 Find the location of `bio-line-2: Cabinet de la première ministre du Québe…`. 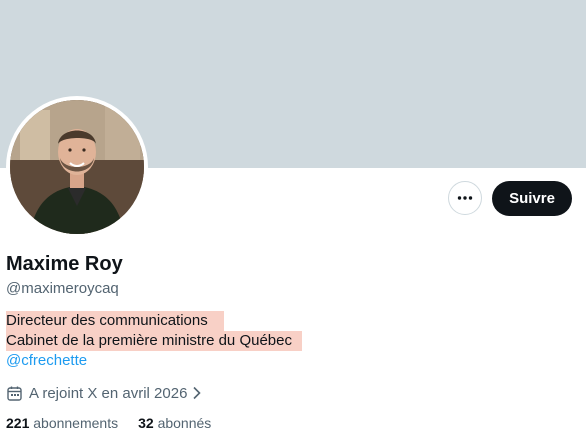

bio-line-2: Cabinet de la première ministre du Québe… is located at coordinates (154, 341).